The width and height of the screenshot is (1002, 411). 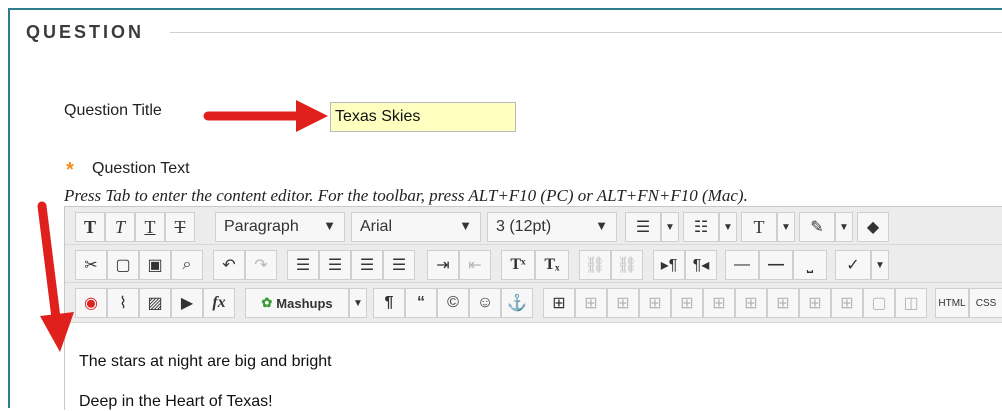 What do you see at coordinates (55, 276) in the screenshot?
I see `arrow-to-content-icon` at bounding box center [55, 276].